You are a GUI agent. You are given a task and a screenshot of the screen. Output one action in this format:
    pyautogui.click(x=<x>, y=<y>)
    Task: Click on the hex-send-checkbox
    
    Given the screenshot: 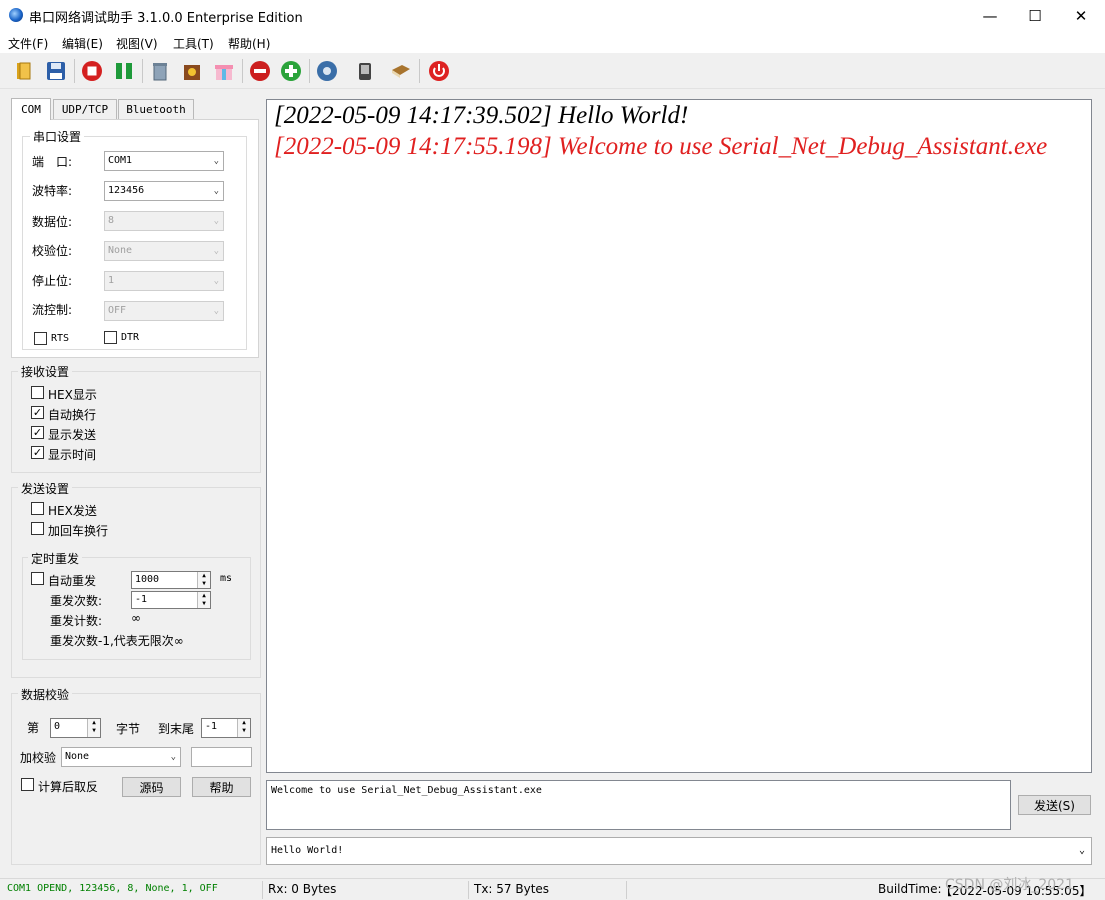 What is the action you would take?
    pyautogui.click(x=37, y=508)
    